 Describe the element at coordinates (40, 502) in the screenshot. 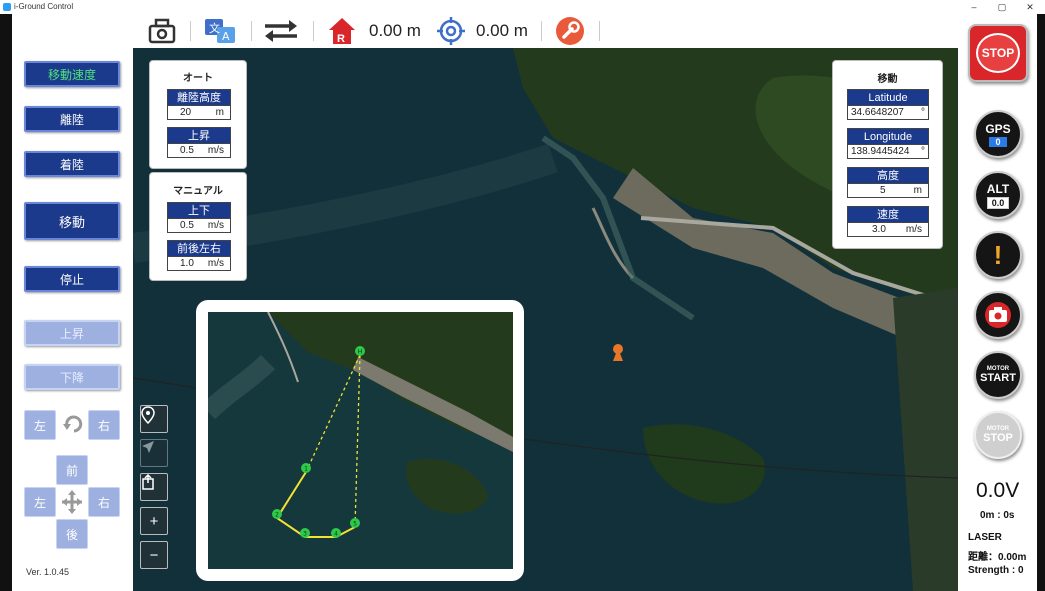

I see `strafe-left-button: 左` at that location.